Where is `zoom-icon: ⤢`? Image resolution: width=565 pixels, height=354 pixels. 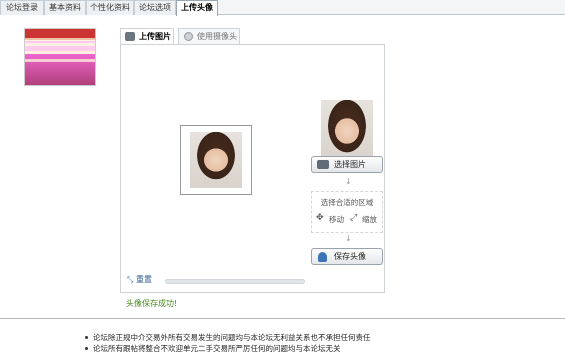
zoom-icon: ⤢ is located at coordinates (354, 218).